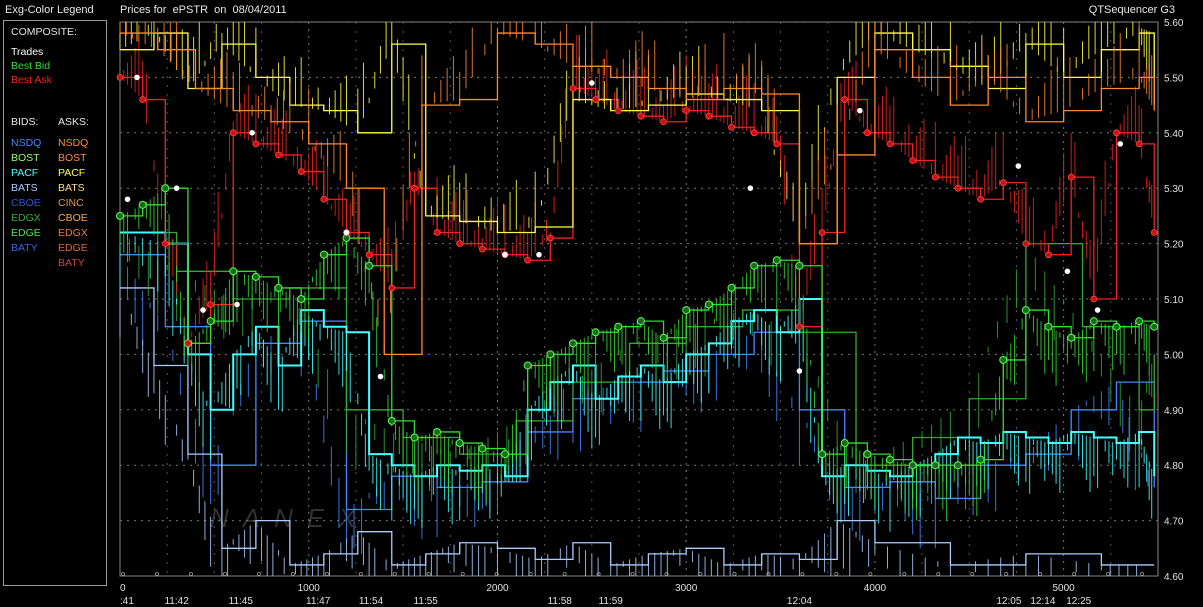 This screenshot has height=607, width=1203. Describe the element at coordinates (1008, 601) in the screenshot. I see `time-label: 12:05` at that location.